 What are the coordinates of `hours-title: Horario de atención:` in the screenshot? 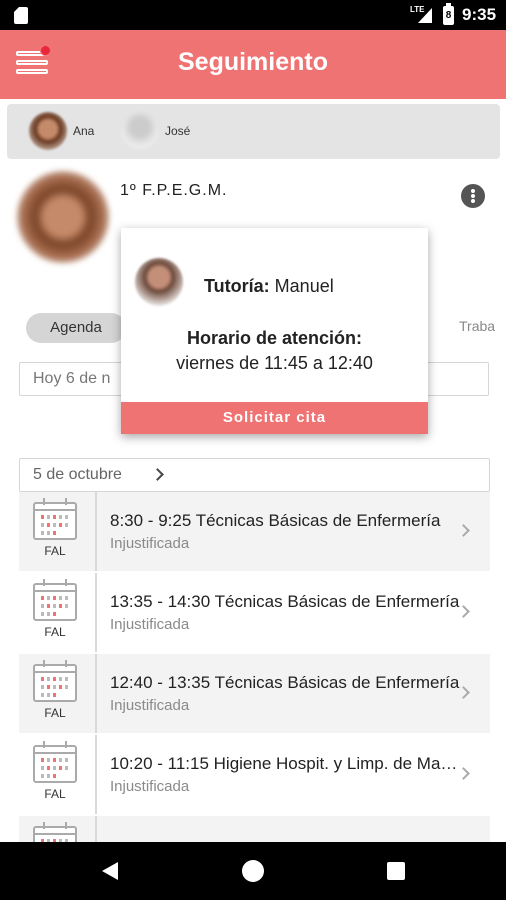 It's located at (274, 338).